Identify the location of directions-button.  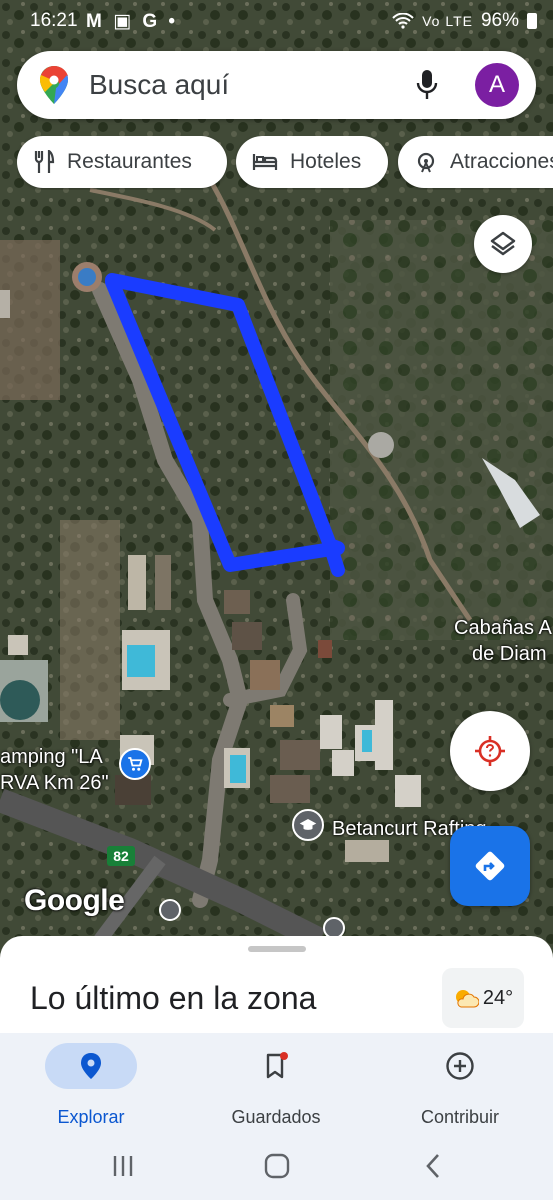
(490, 866).